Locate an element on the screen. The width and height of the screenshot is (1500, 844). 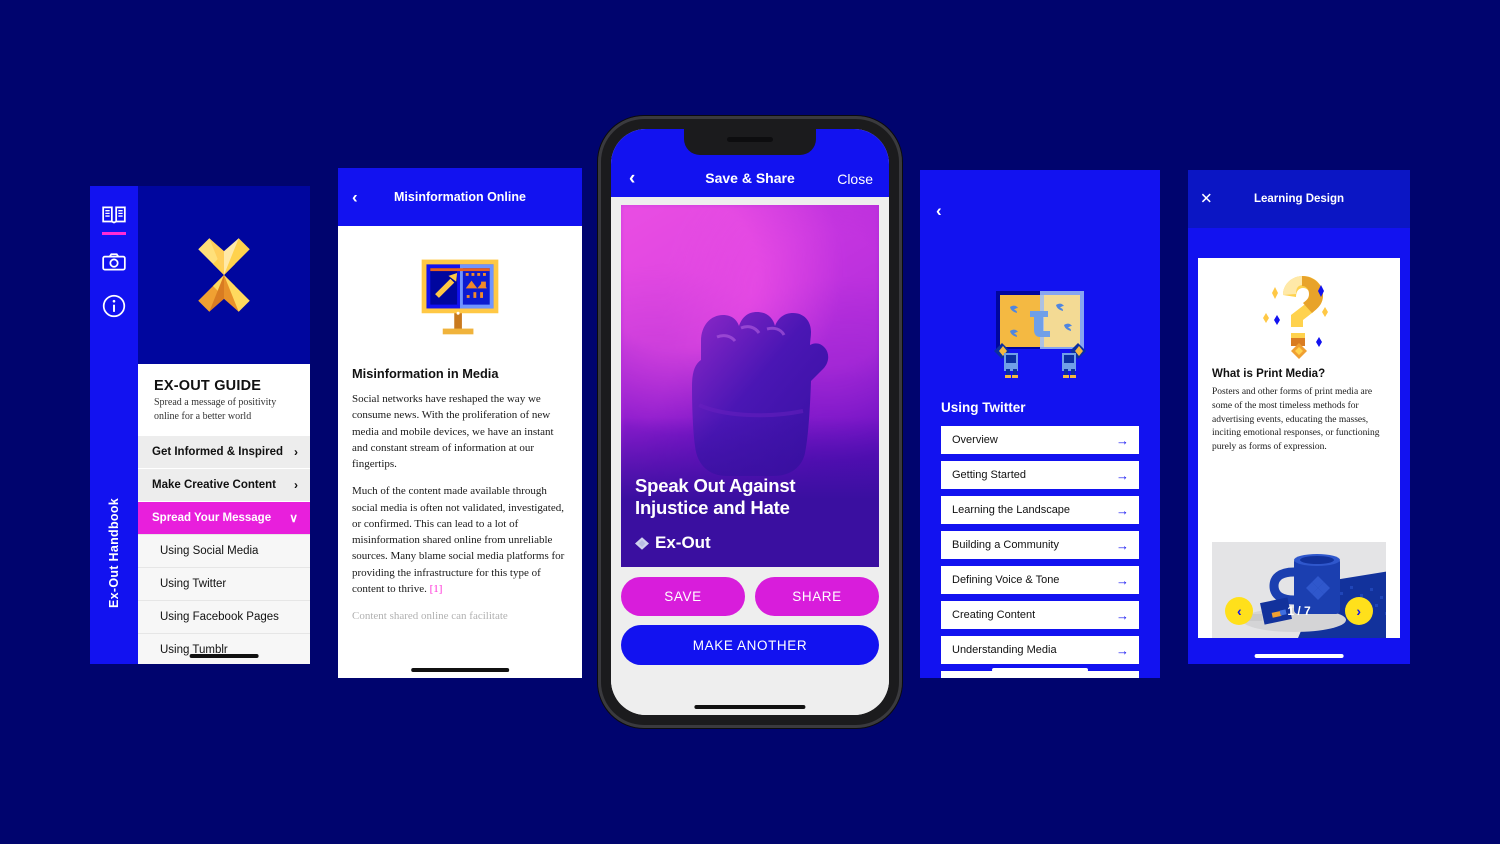
topic-label: Building a Community is located at coordinates (1005, 545).